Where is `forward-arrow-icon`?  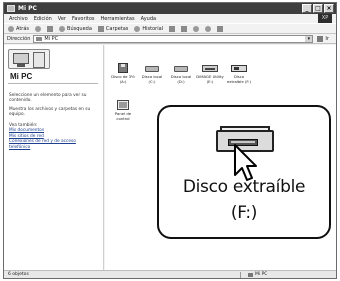 forward-arrow-icon is located at coordinates (38, 28).